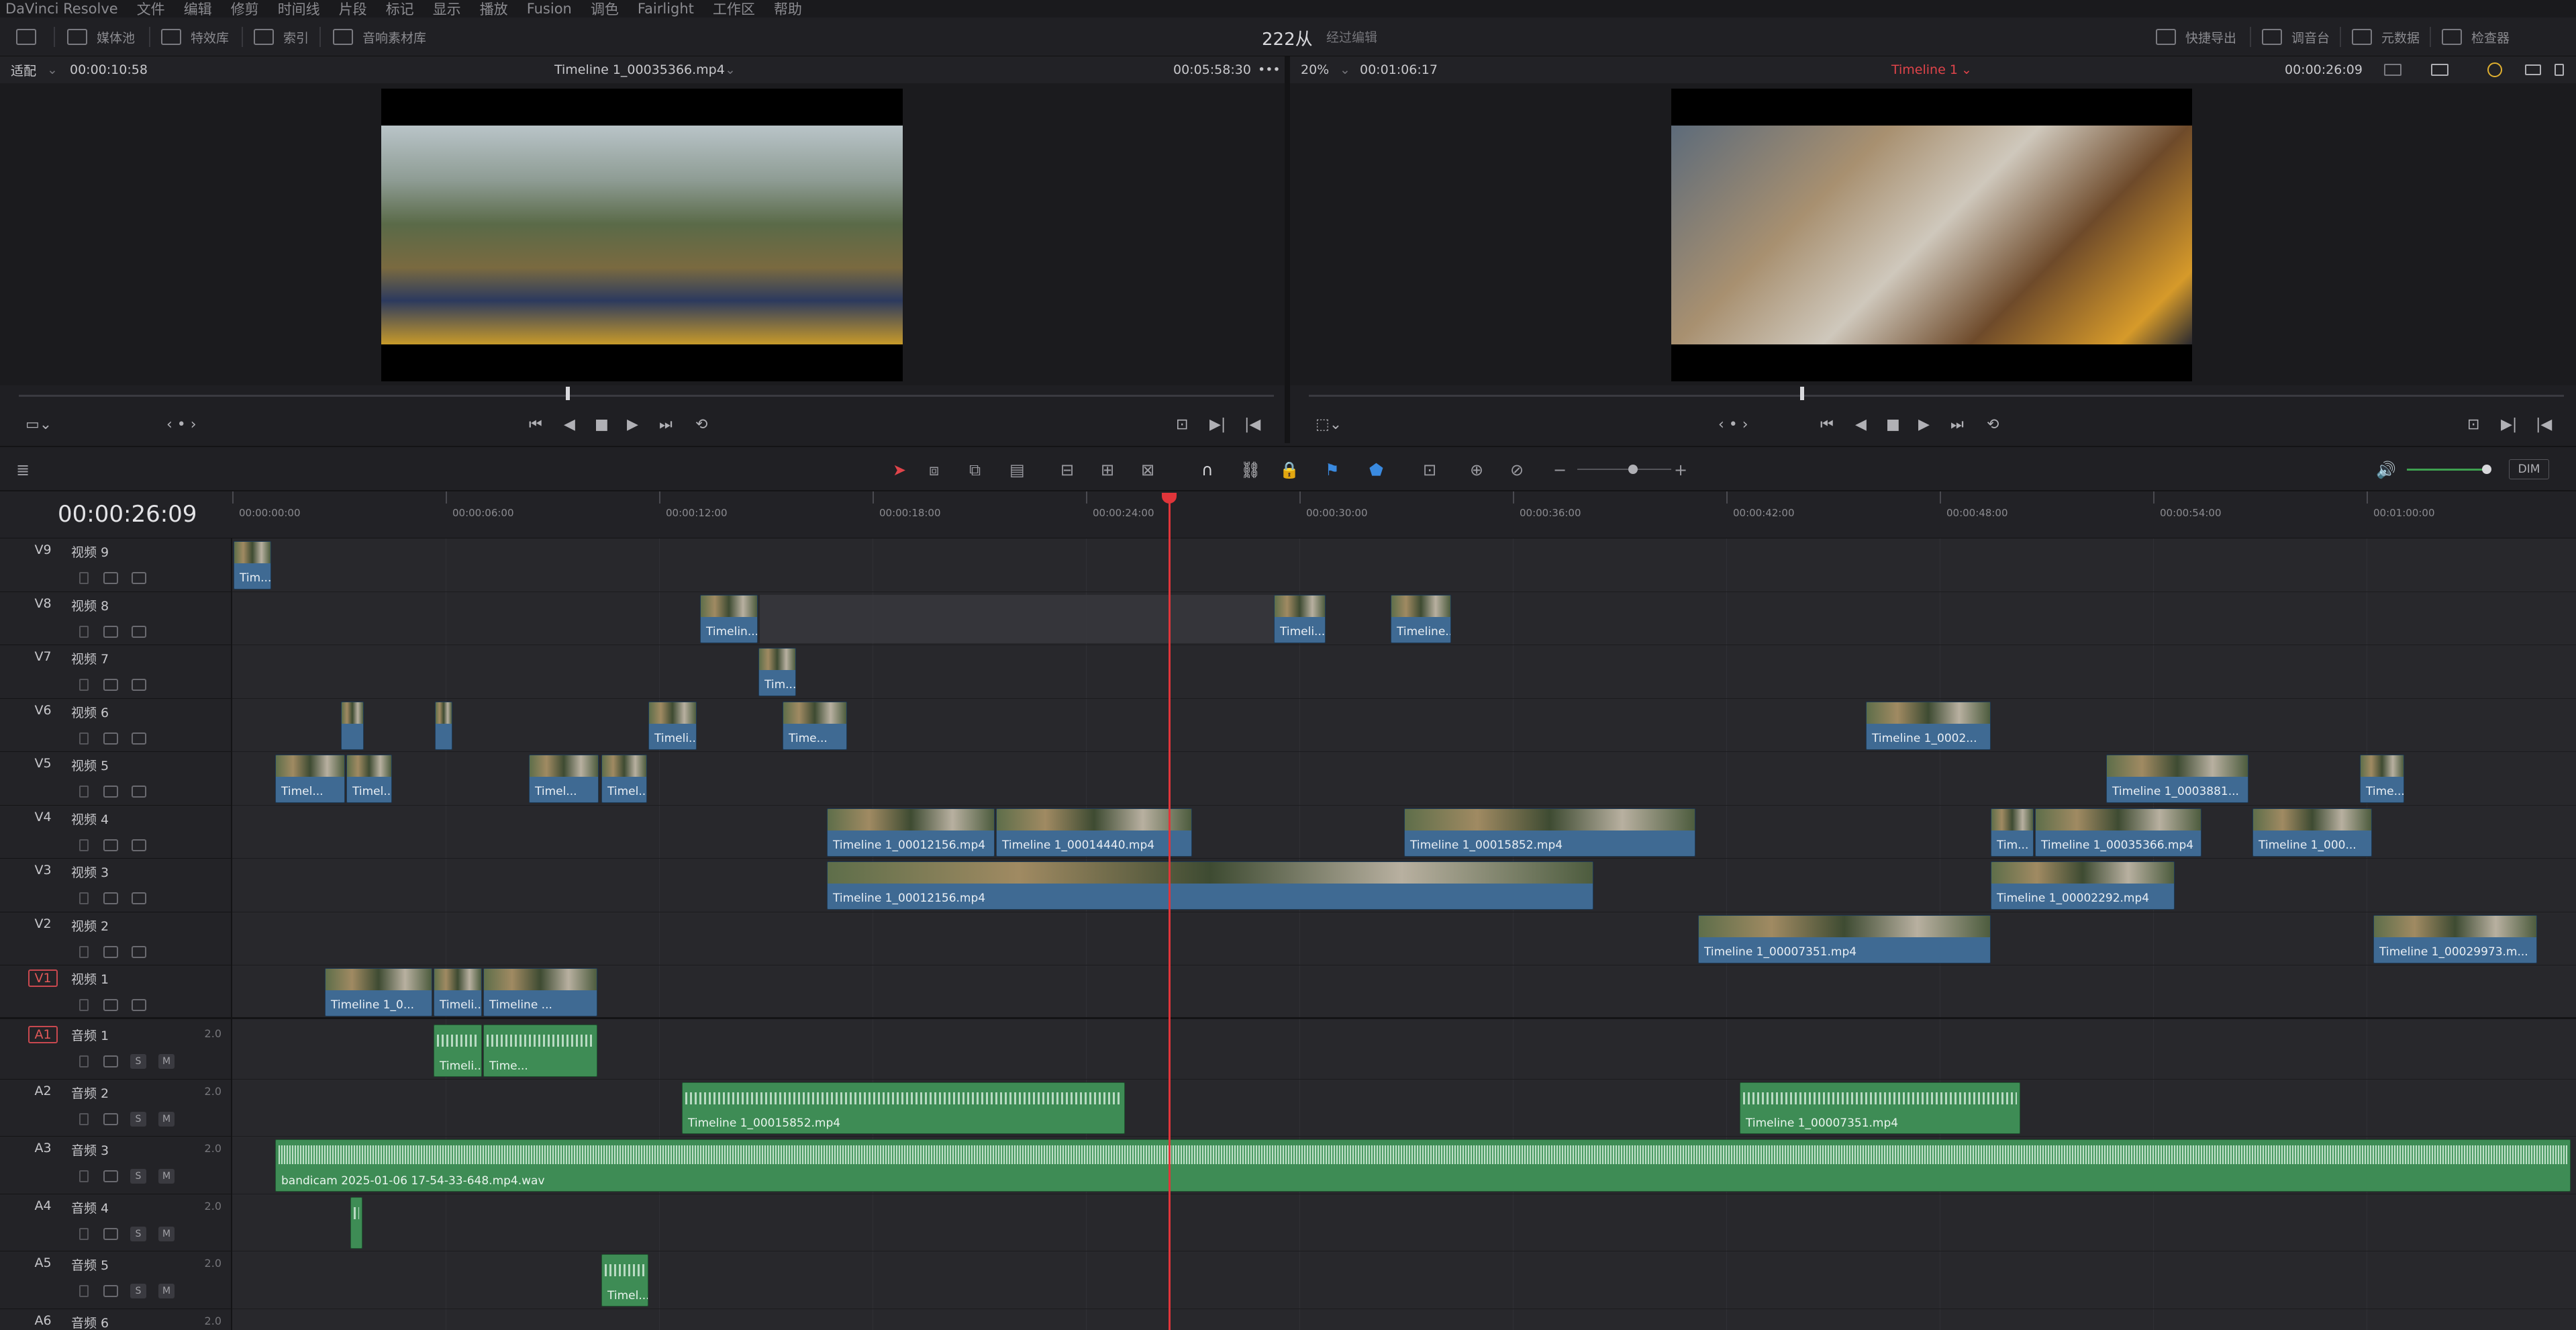 This screenshot has height=1330, width=2576. What do you see at coordinates (2494, 69) in the screenshot?
I see `color-scope-icon` at bounding box center [2494, 69].